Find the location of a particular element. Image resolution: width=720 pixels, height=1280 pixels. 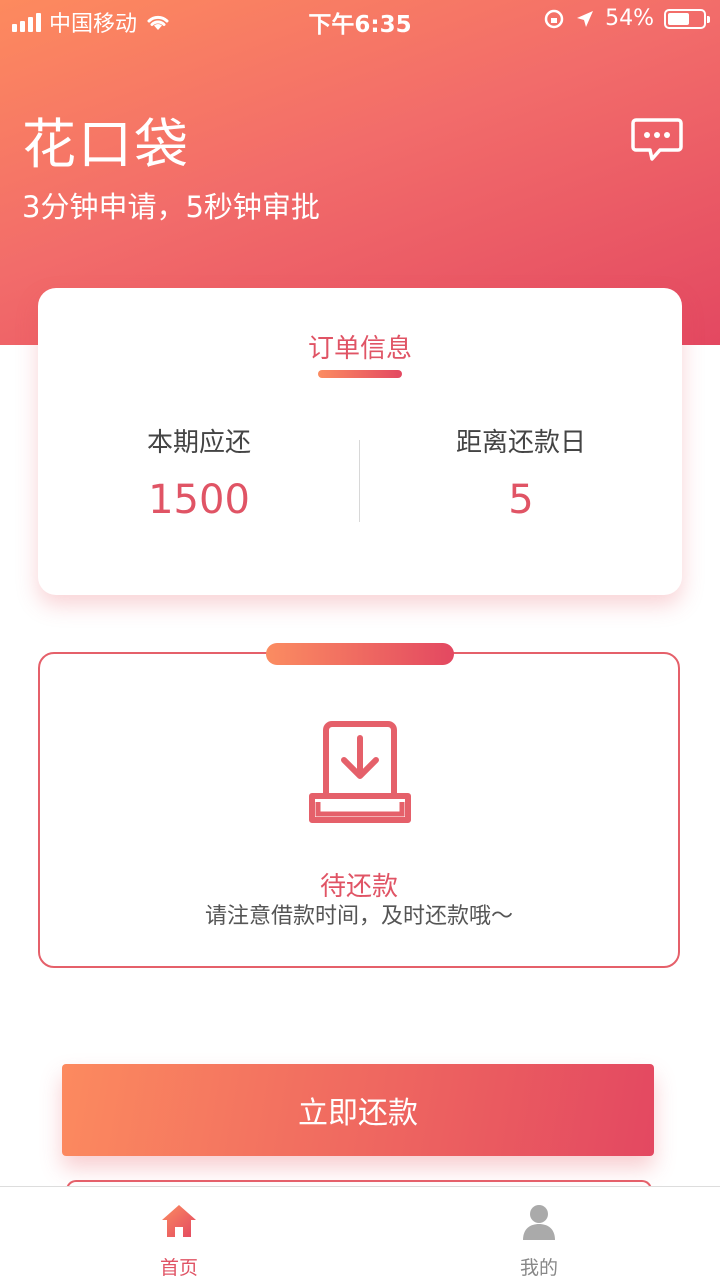

title-underline is located at coordinates (360, 374).